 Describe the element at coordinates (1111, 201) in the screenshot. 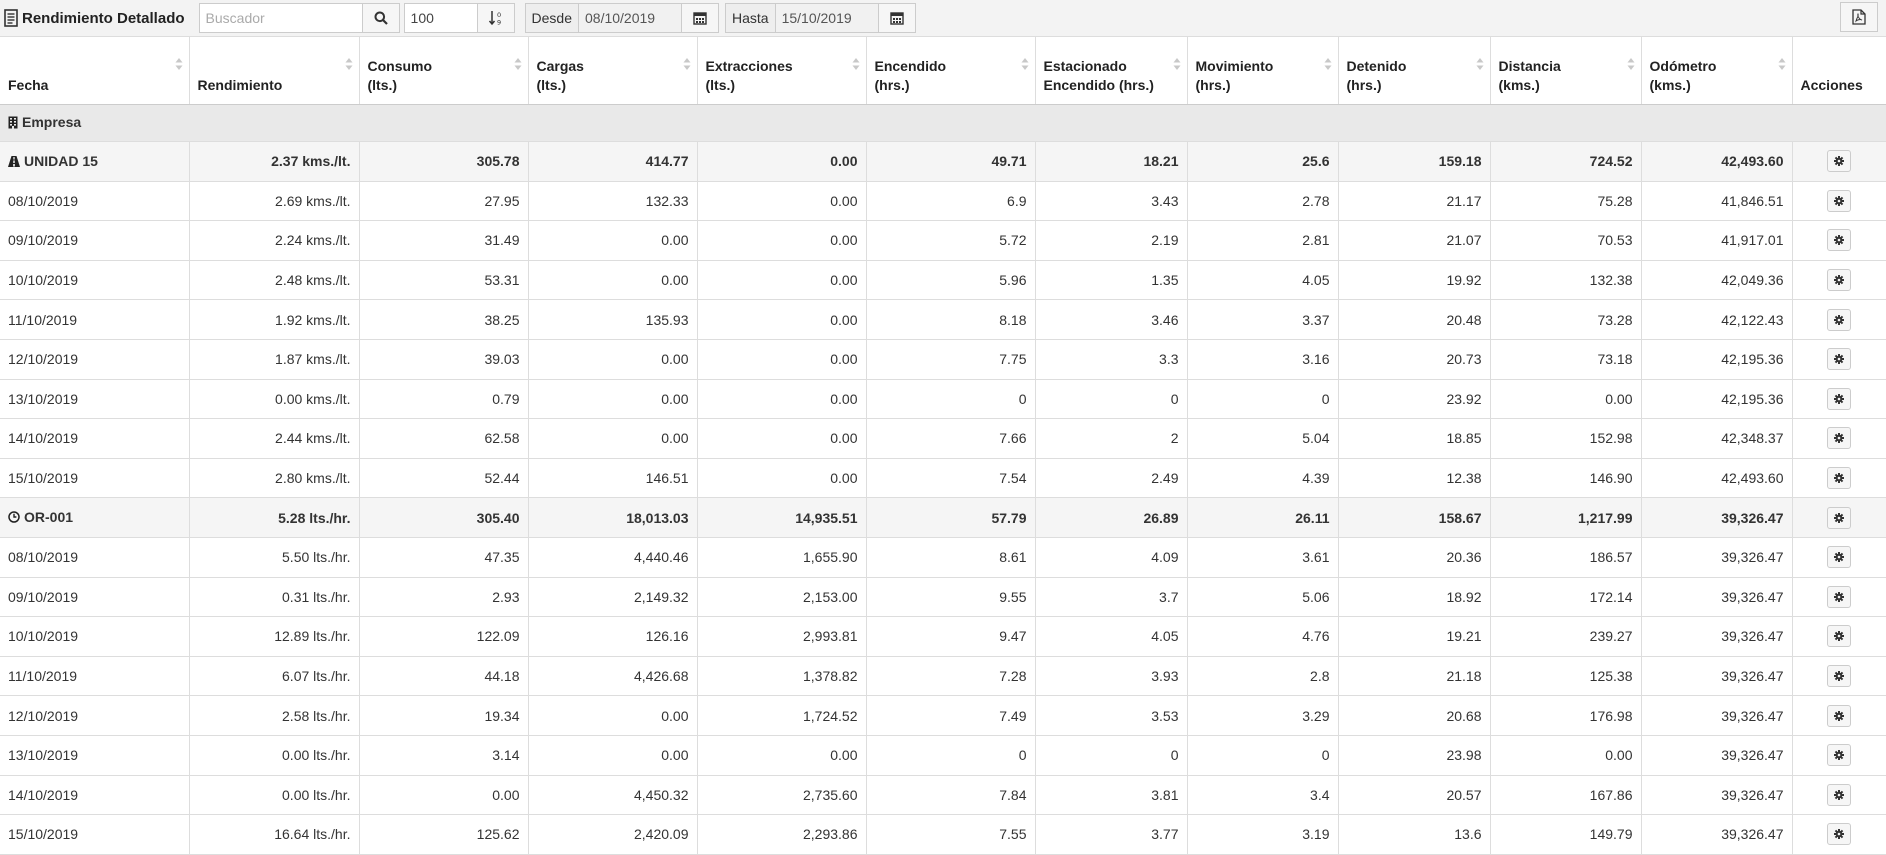

I see `value-cell: 3.43` at that location.